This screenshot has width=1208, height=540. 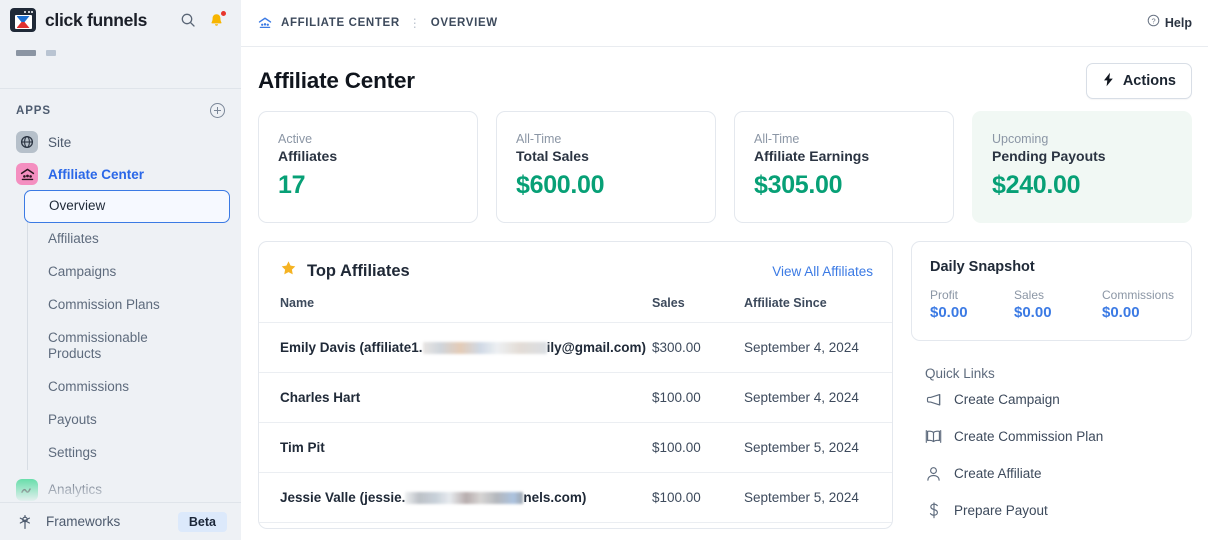 I want to click on sidebar-subitem-affiliates: Affiliates, so click(x=134, y=239).